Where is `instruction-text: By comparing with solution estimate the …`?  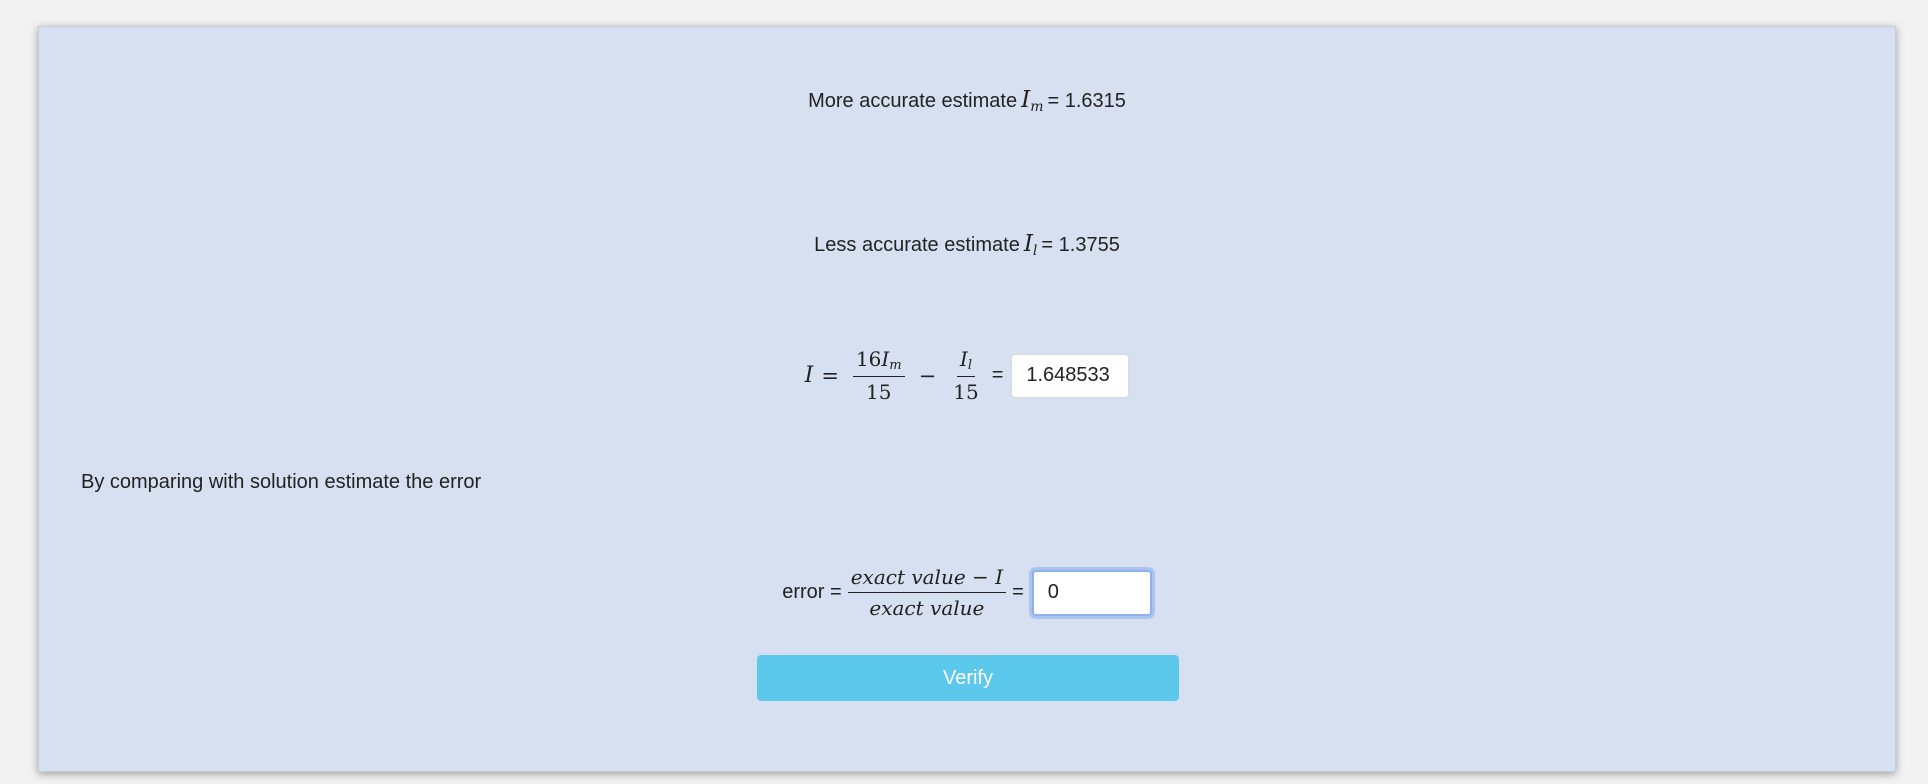
instruction-text: By comparing with solution estimate the … is located at coordinates (281, 482).